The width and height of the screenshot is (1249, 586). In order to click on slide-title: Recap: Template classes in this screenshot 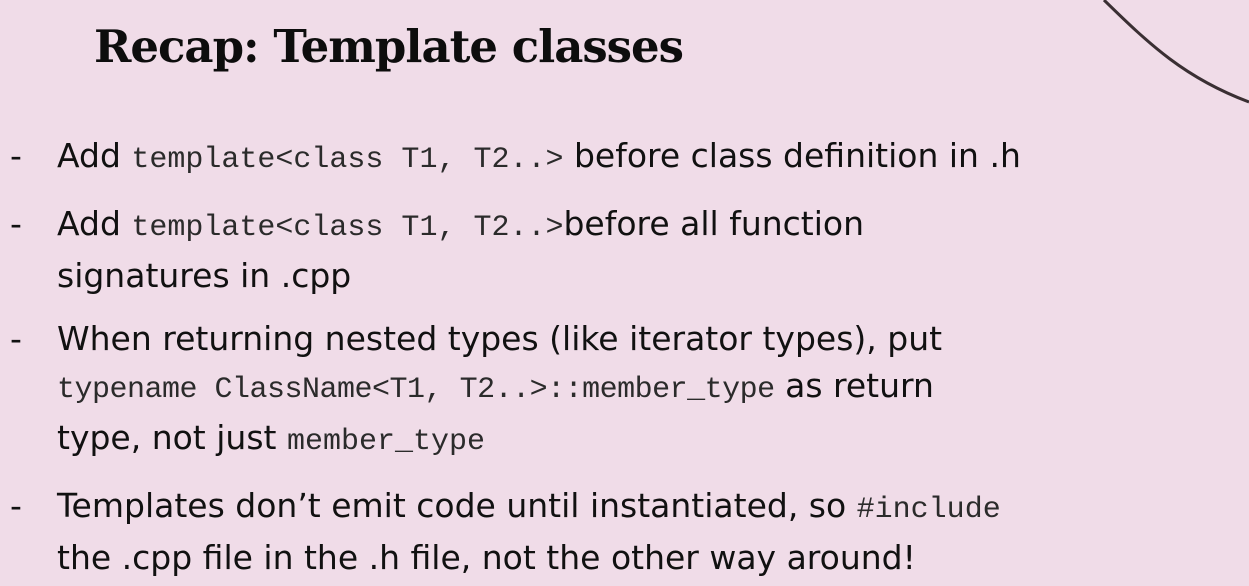, I will do `click(389, 46)`.